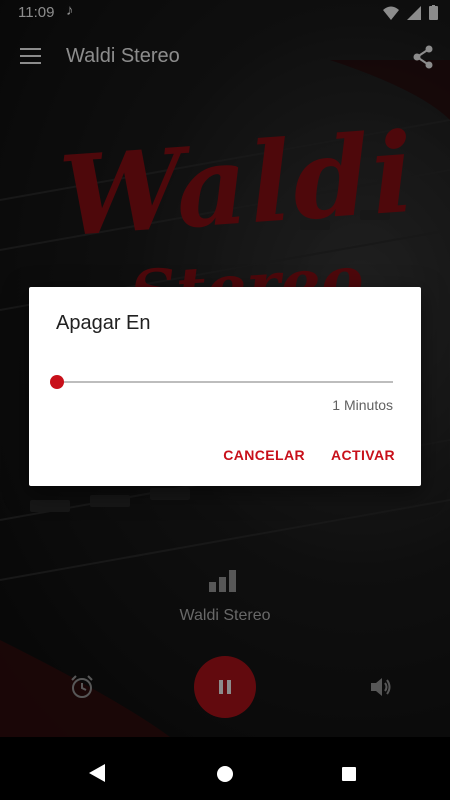  I want to click on minutes-slider, so click(221, 382).